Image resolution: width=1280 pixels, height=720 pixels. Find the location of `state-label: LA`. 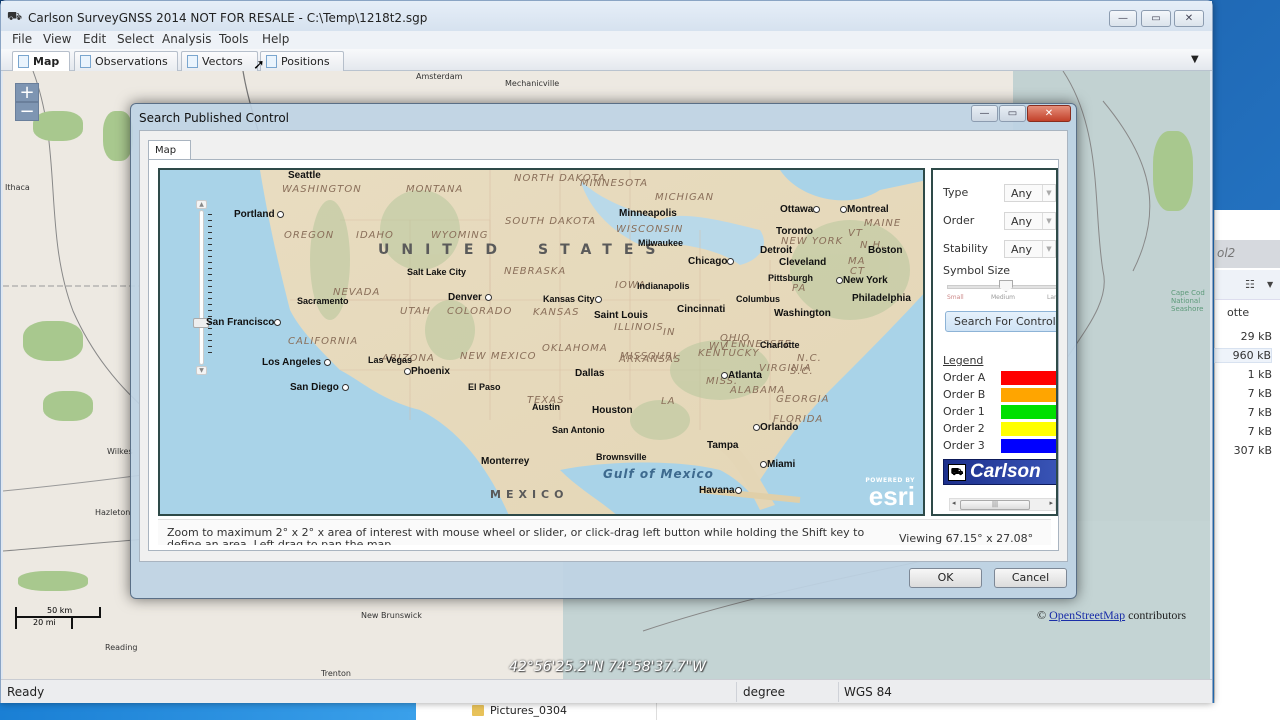

state-label: LA is located at coordinates (668, 401).